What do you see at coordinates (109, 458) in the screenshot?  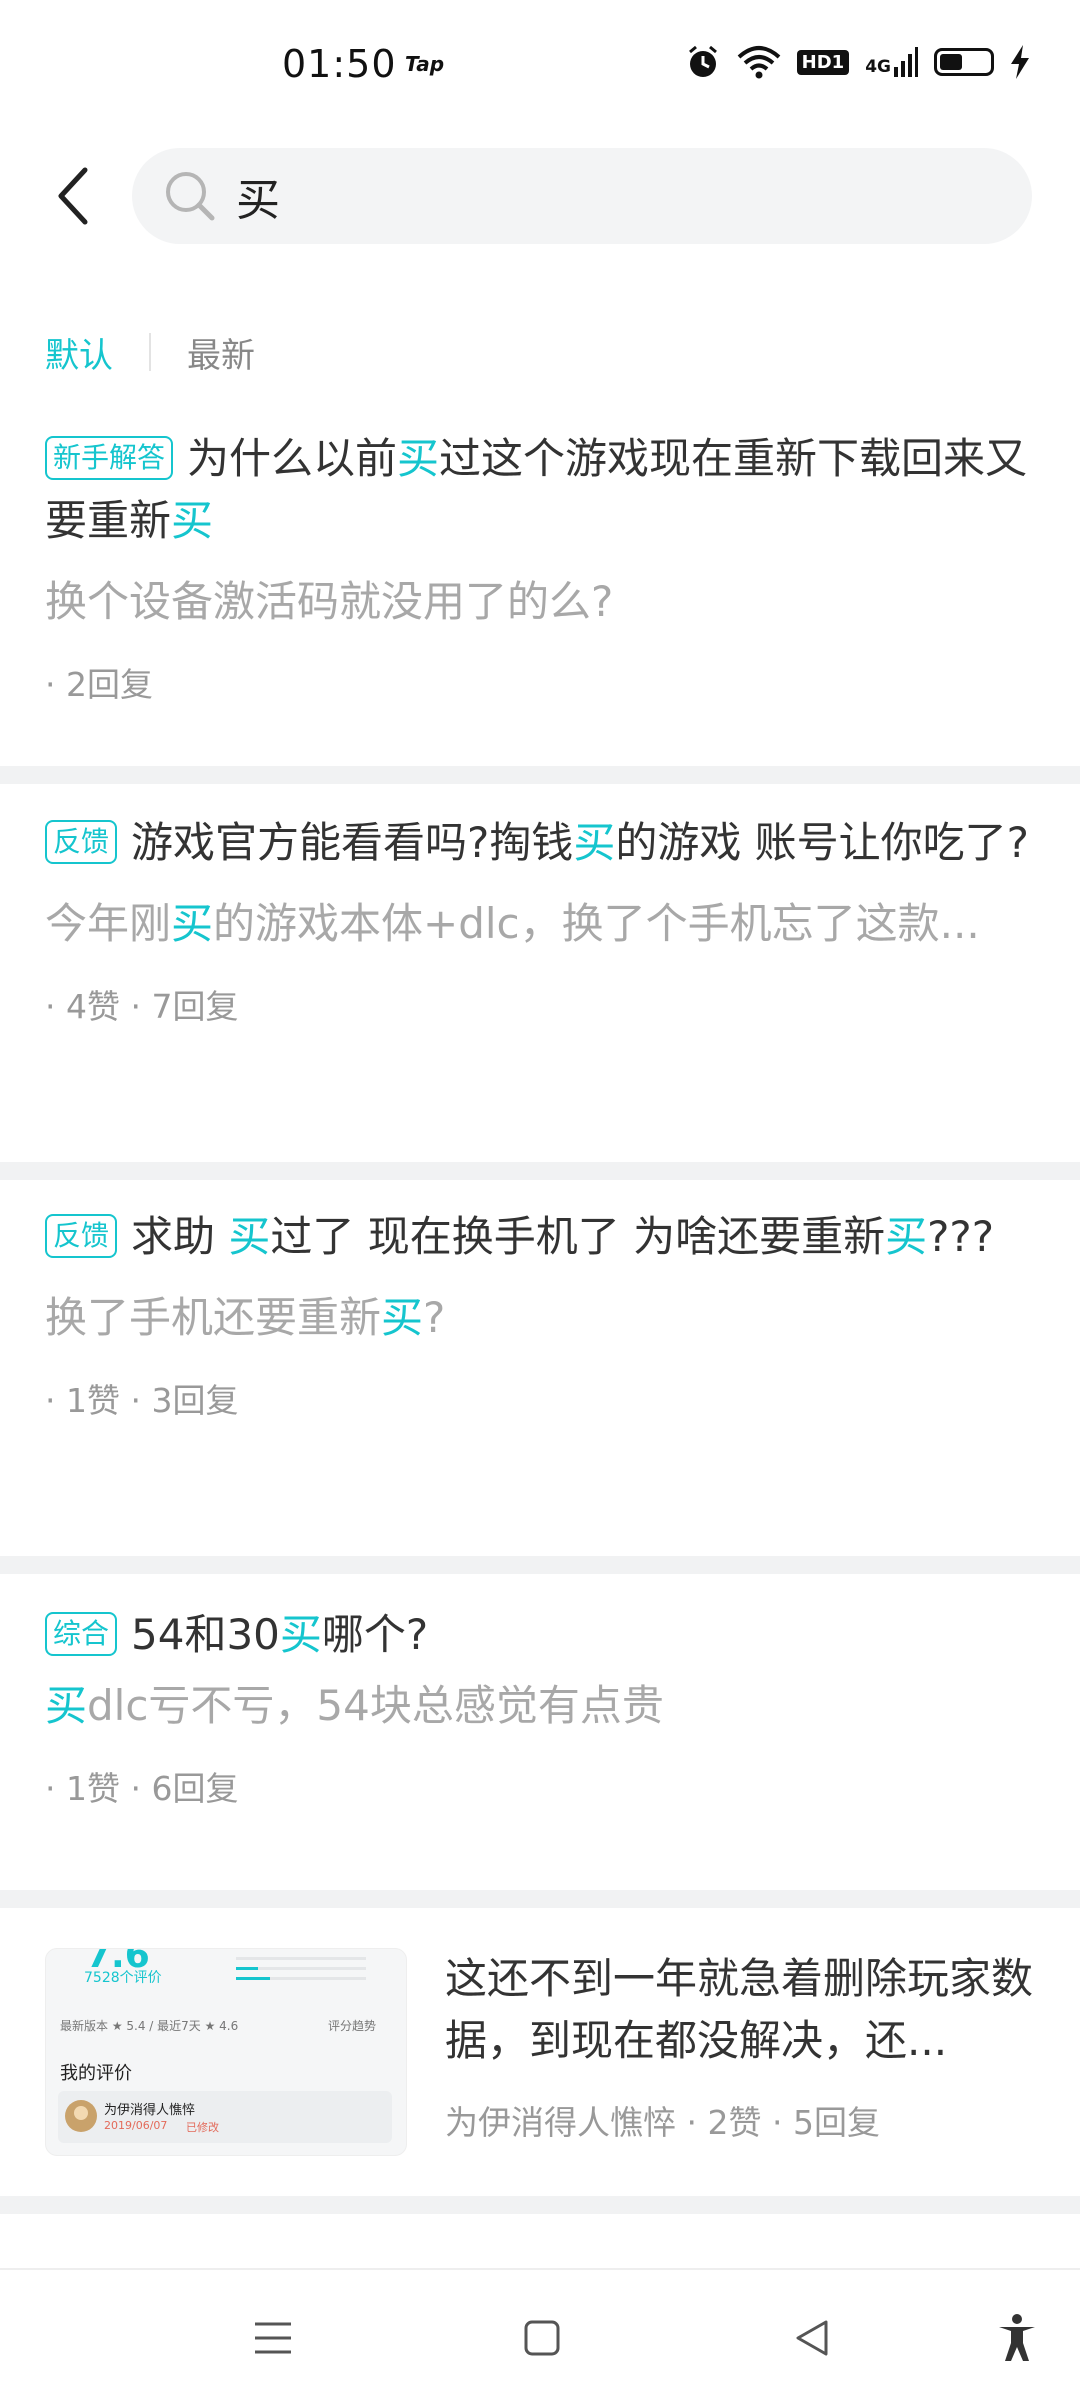 I see `post-tag: 新手解答` at bounding box center [109, 458].